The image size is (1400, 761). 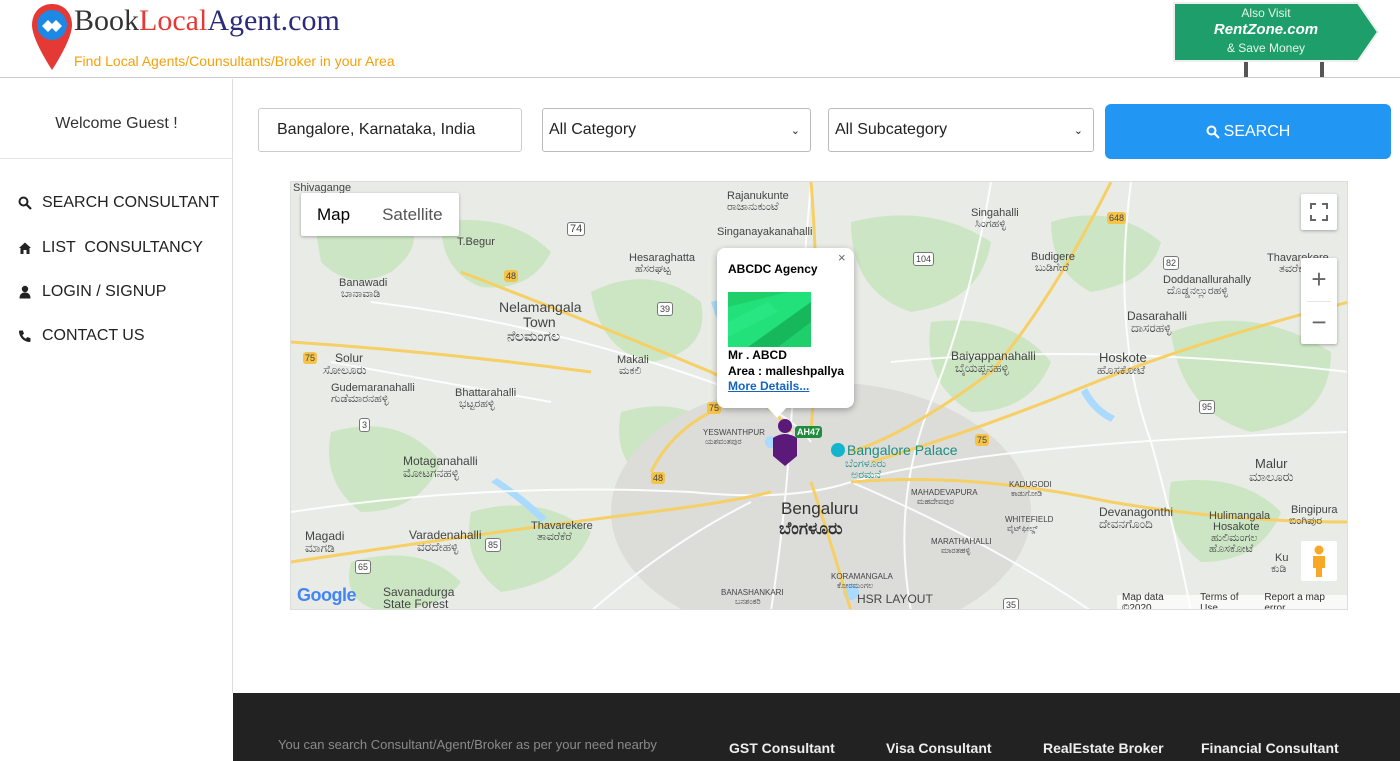 I want to click on brand-logo: BookLocalAgent.com, so click(x=207, y=21).